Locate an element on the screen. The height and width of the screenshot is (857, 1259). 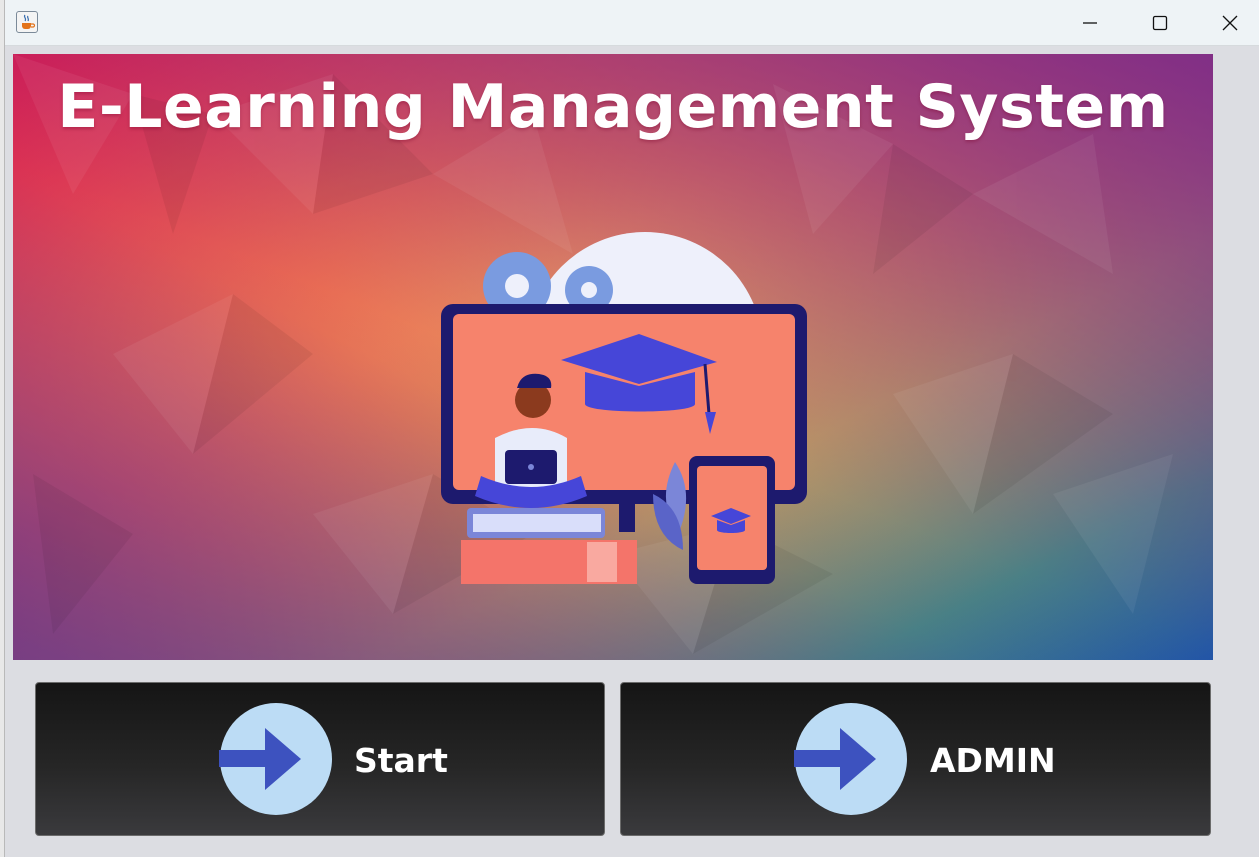
start-button-label: Start is located at coordinates (401, 760).